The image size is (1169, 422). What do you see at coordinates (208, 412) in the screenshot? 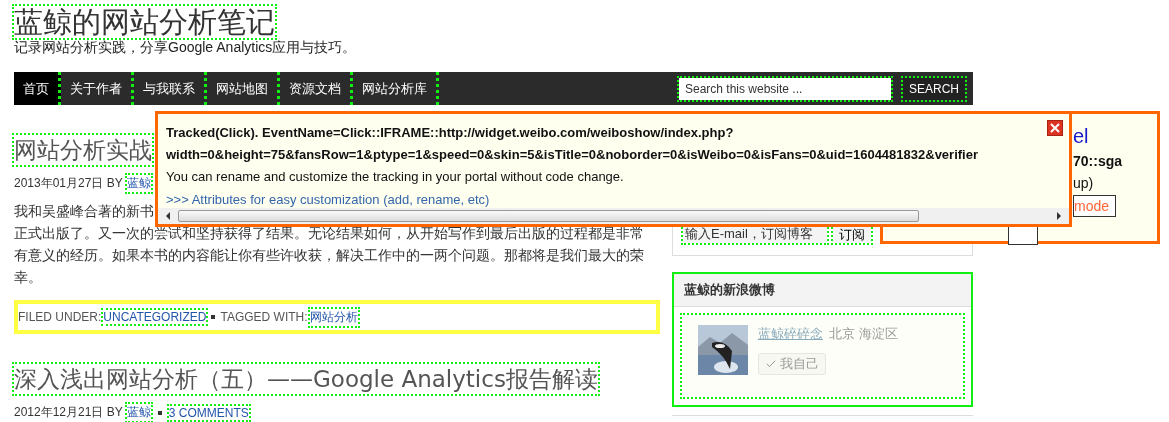
I see `comments-link: 3 COMMENTS` at bounding box center [208, 412].